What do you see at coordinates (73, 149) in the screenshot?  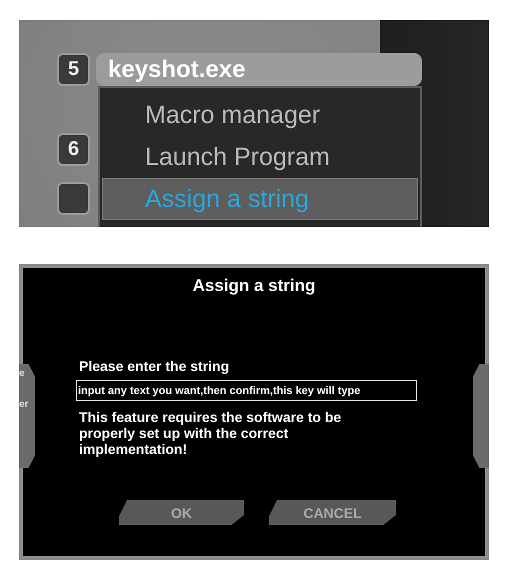 I see `key-number: 6` at bounding box center [73, 149].